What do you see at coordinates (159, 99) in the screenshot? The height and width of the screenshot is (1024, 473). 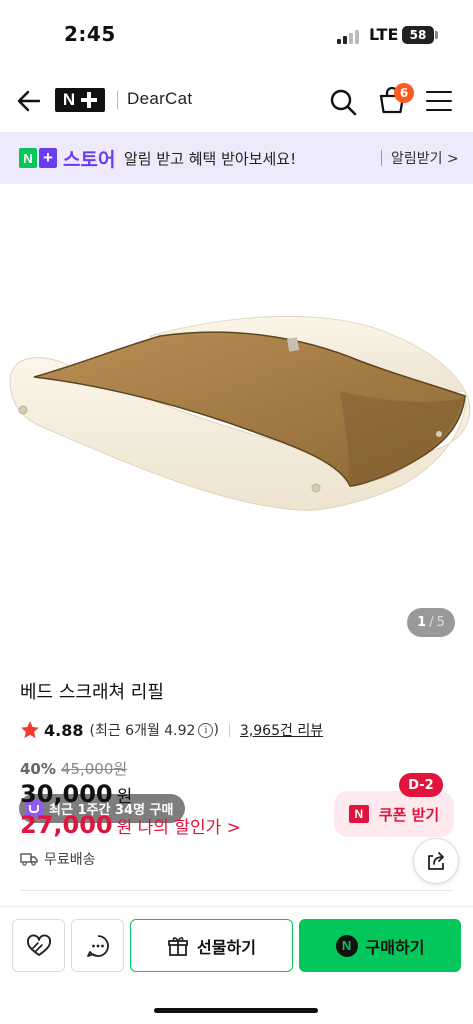 I see `brand-name: DearCat` at bounding box center [159, 99].